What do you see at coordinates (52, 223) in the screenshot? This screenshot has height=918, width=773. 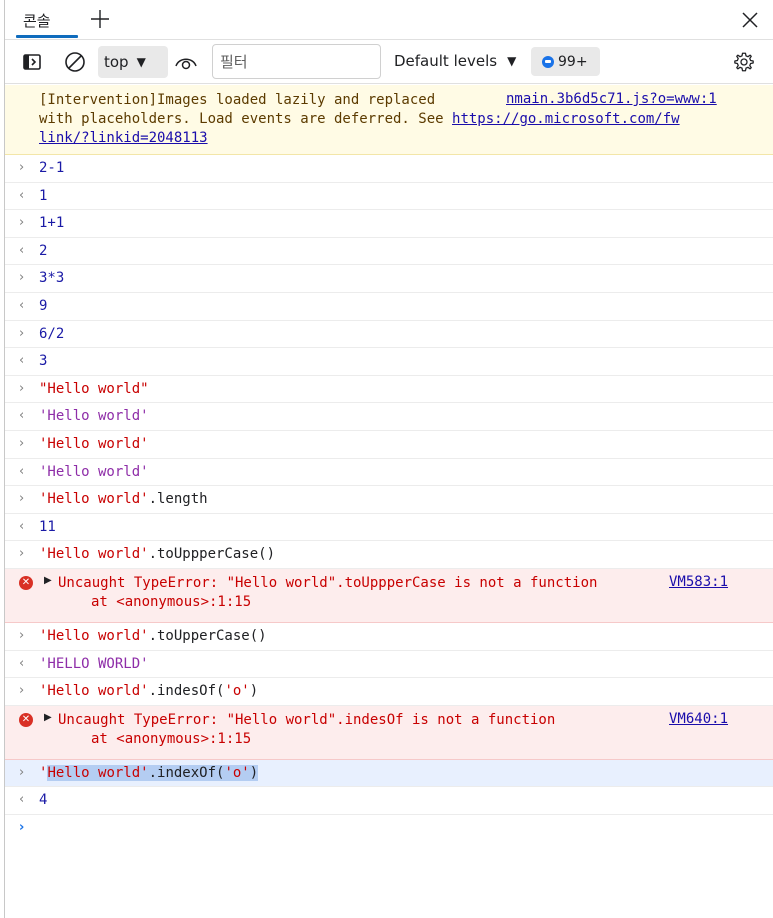 I see `entry-text: 1+1` at bounding box center [52, 223].